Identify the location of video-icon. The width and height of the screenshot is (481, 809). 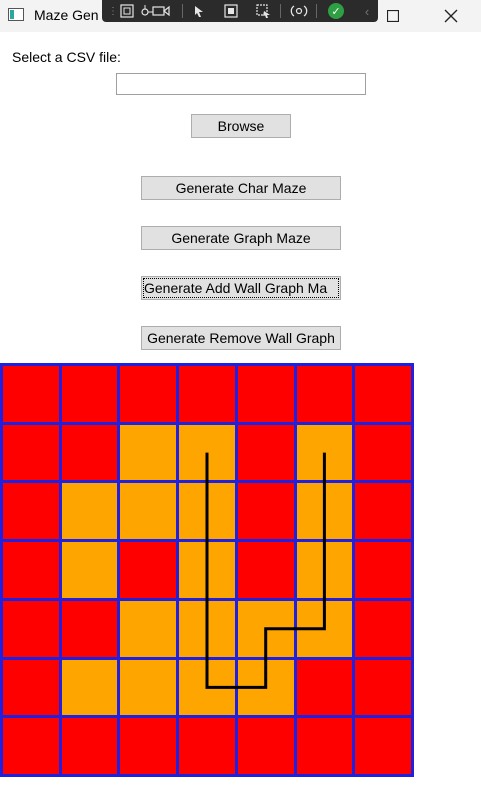
(161, 11).